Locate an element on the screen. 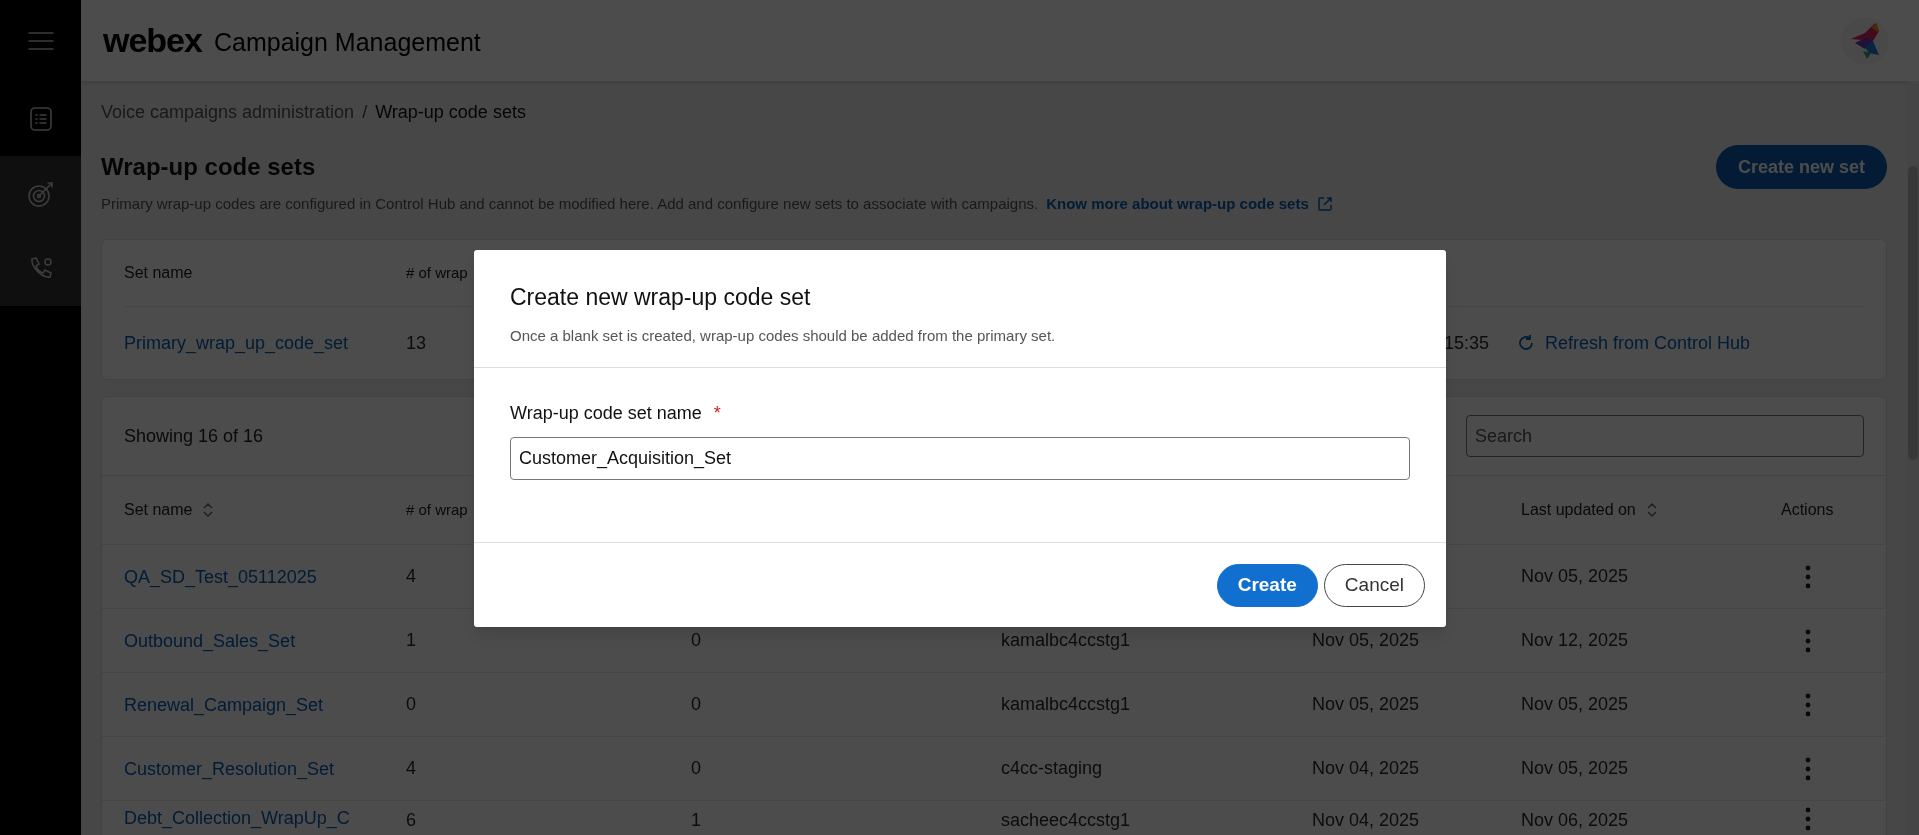 The height and width of the screenshot is (835, 1919). brand-logo: webex is located at coordinates (152, 40).